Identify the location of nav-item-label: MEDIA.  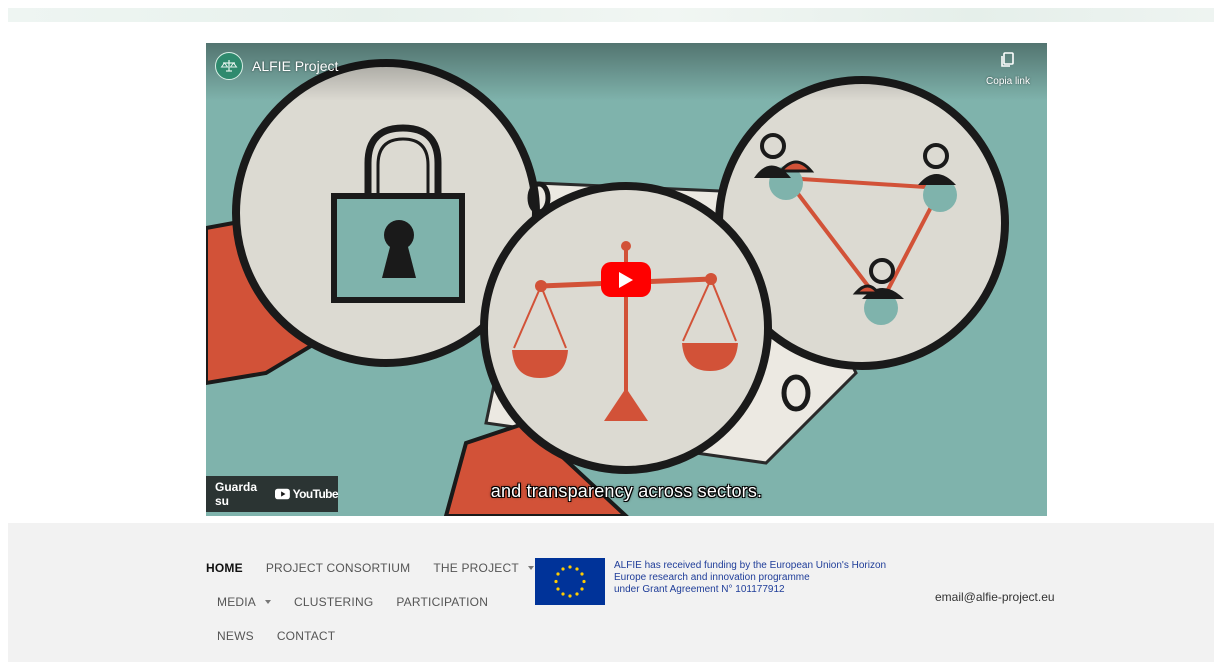
(237, 602).